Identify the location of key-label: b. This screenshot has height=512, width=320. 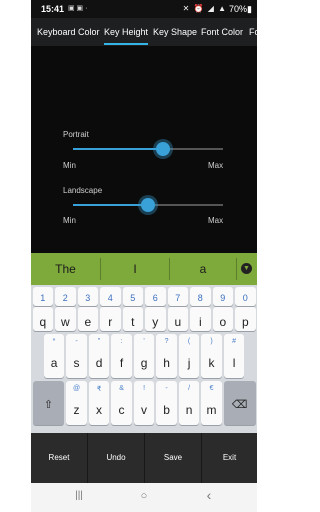
(166, 410).